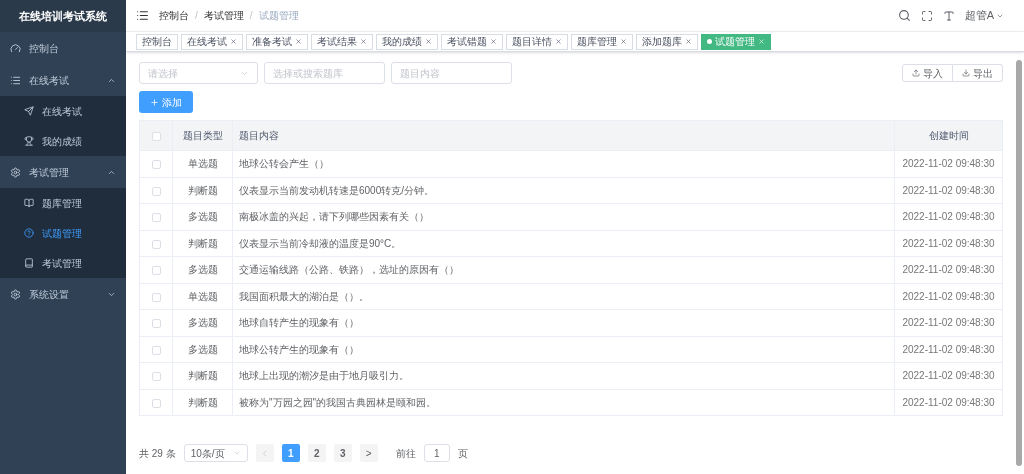 Image resolution: width=1024 pixels, height=474 pixels. I want to click on import-button: 导入, so click(927, 73).